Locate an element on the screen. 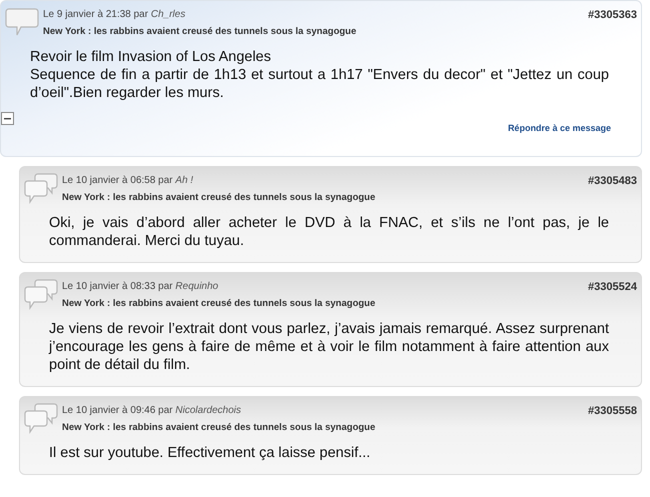  post-meta: Le 10 janvier à 08:33 par Requinho is located at coordinates (141, 286).